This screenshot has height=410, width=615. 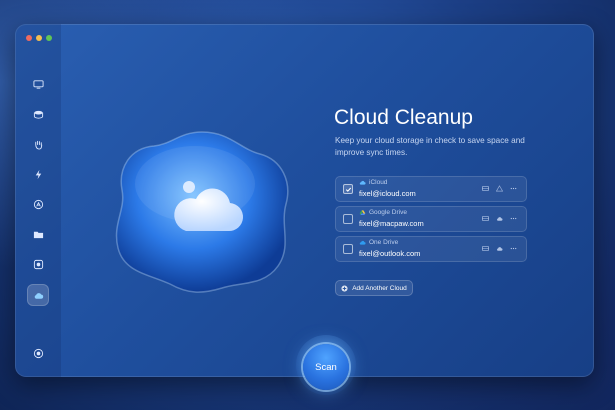 I want to click on assistant-icon, so click(x=38, y=353).